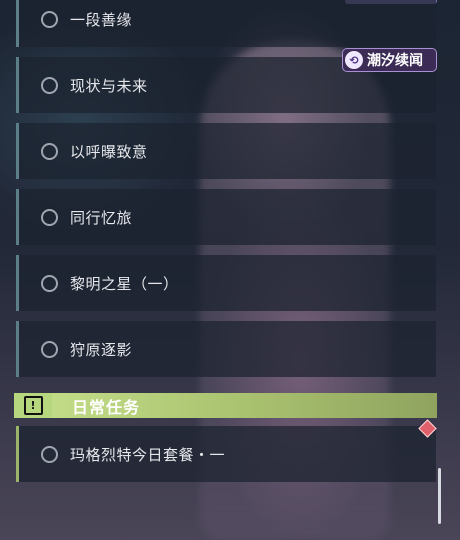 The height and width of the screenshot is (540, 460). Describe the element at coordinates (226, 23) in the screenshot. I see `quest-item: 一段善缘` at that location.